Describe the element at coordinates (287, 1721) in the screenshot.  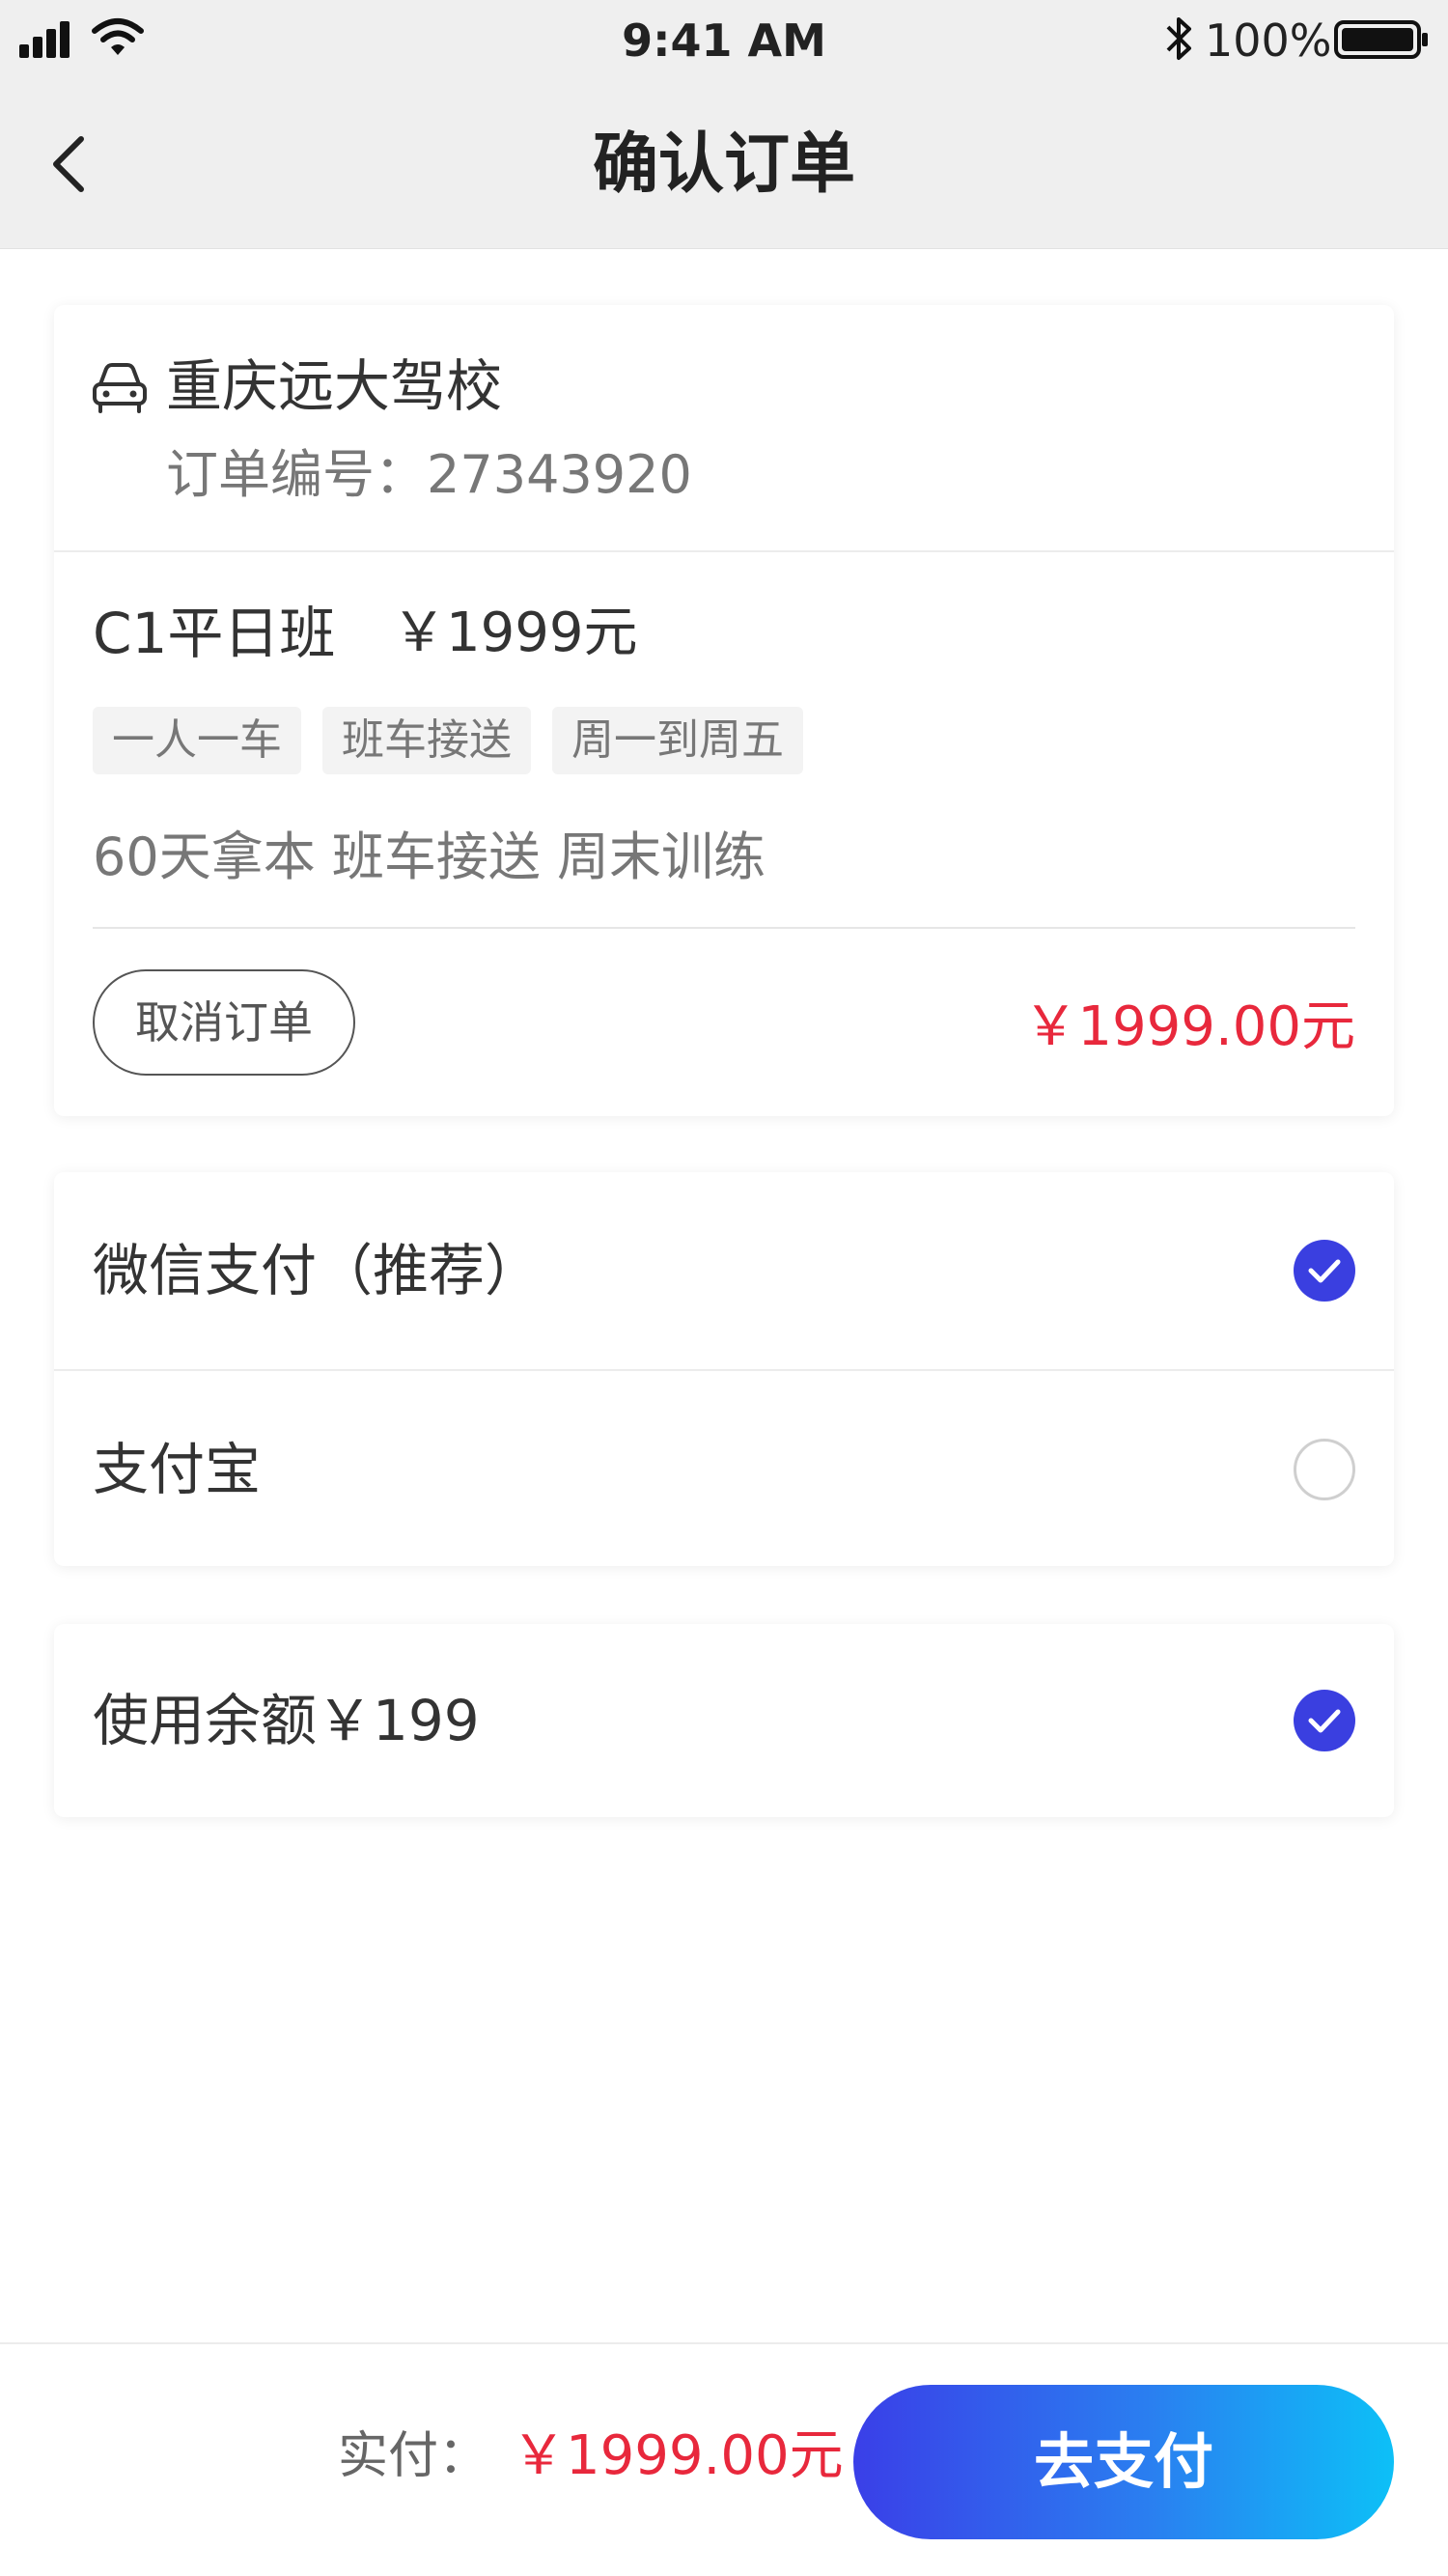
I see `use-balance-label: 使用余额￥199` at that location.